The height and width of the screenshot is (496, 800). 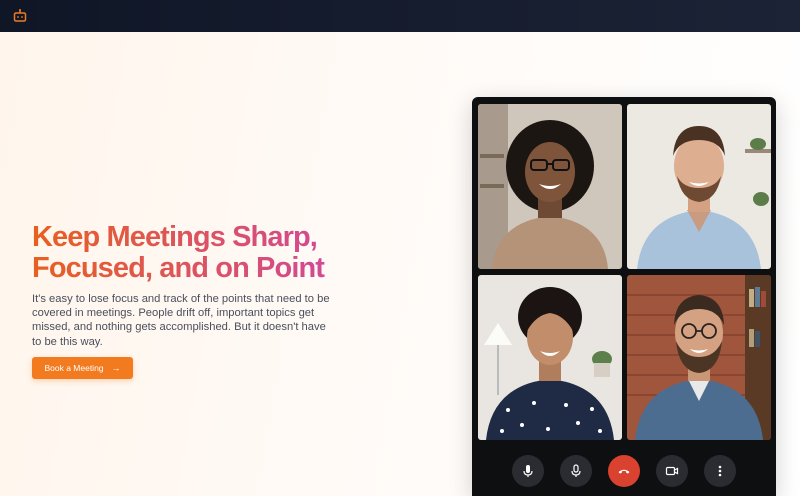 I want to click on camera-icon, so click(x=672, y=471).